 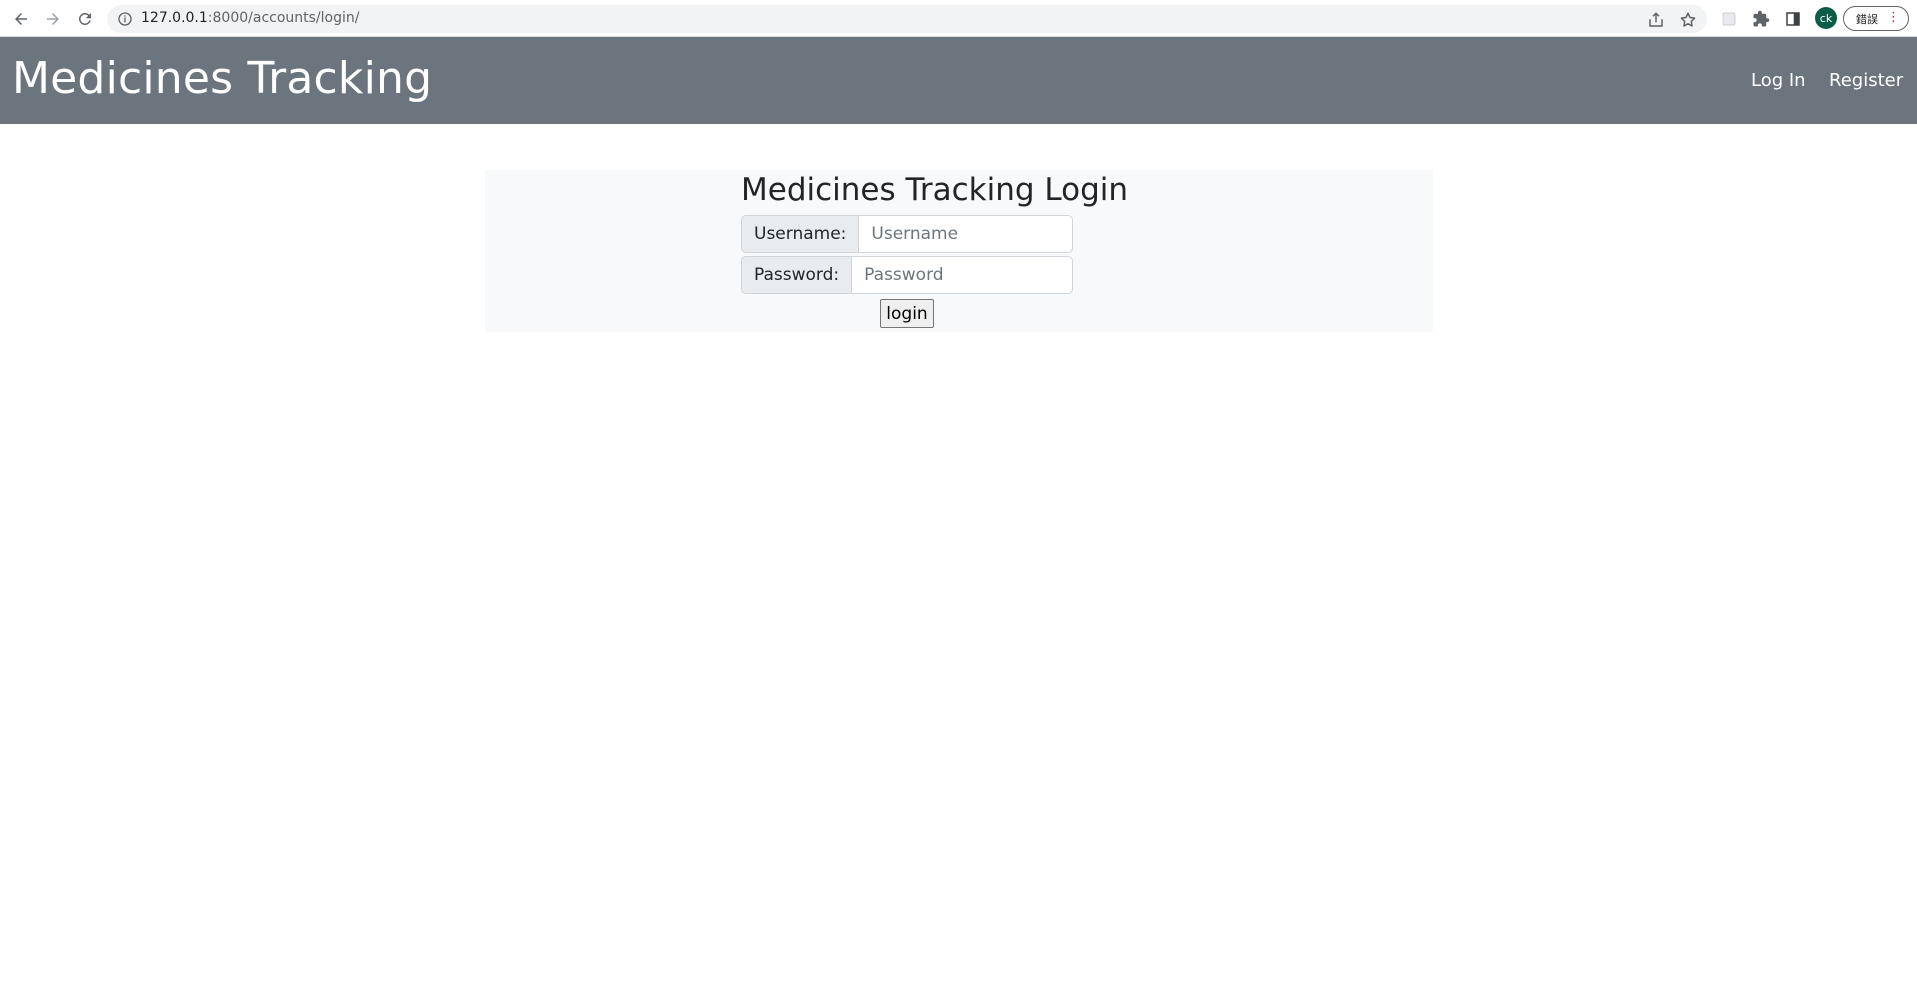 What do you see at coordinates (907, 313) in the screenshot?
I see `login-button: login` at bounding box center [907, 313].